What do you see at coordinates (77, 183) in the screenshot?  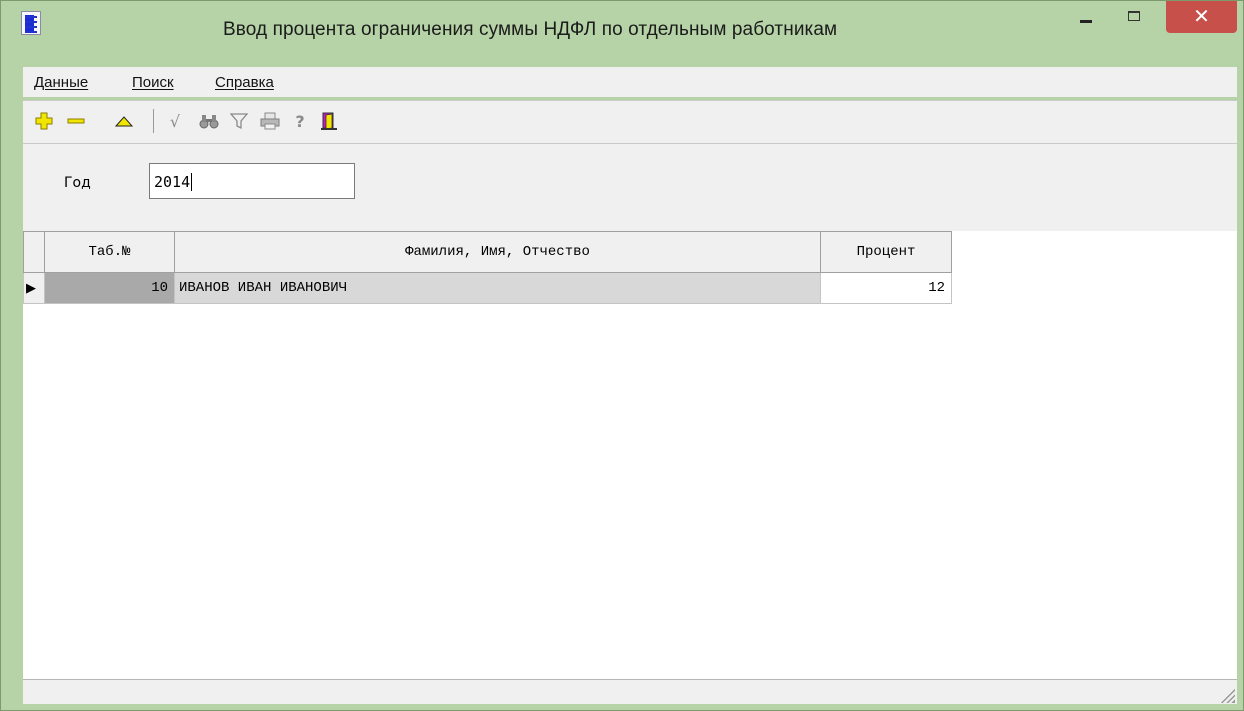 I see `year-label: Год` at bounding box center [77, 183].